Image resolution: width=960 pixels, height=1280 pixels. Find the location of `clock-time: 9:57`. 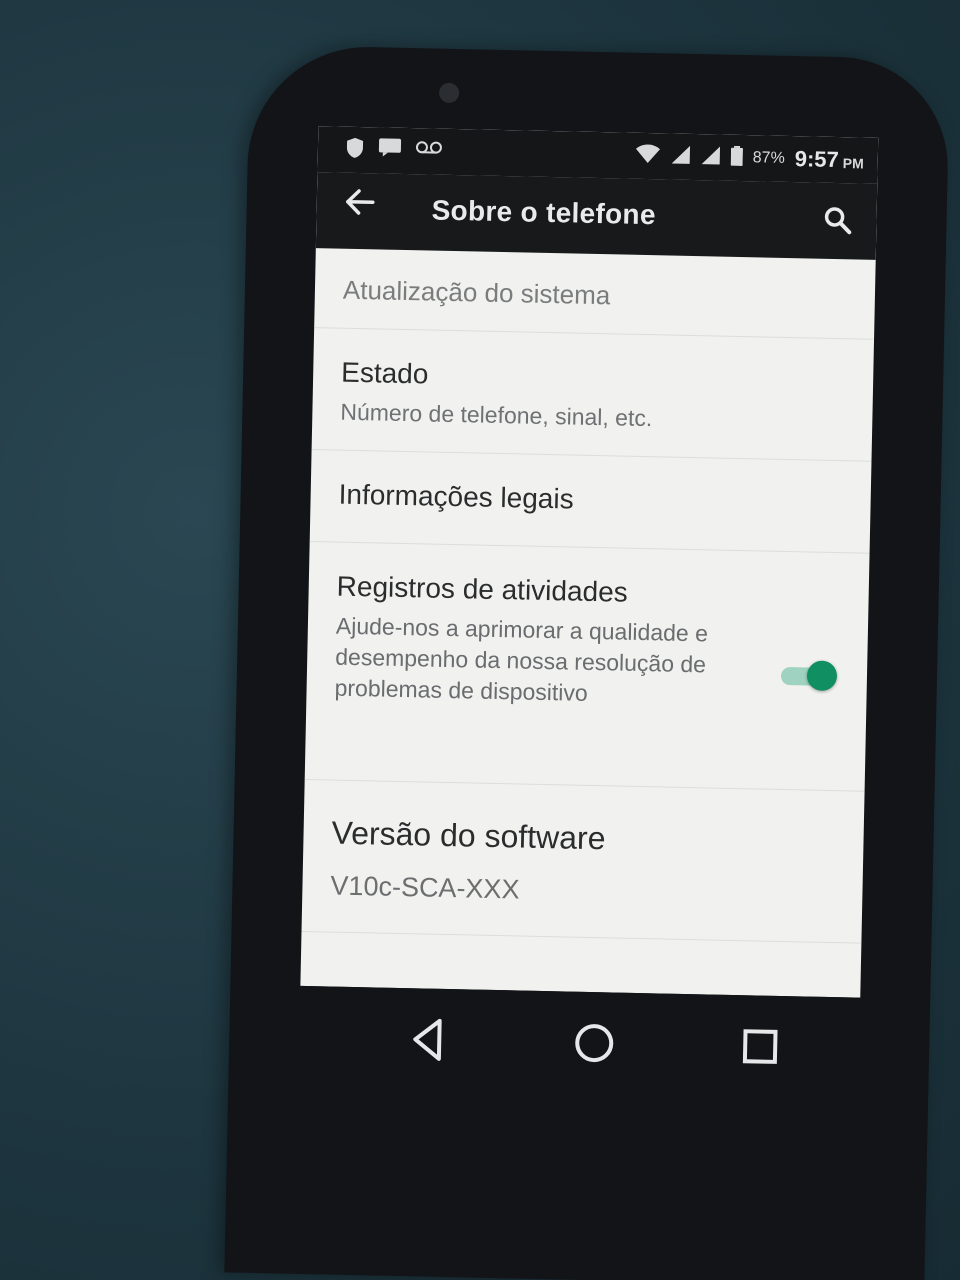

clock-time: 9:57 is located at coordinates (817, 159).